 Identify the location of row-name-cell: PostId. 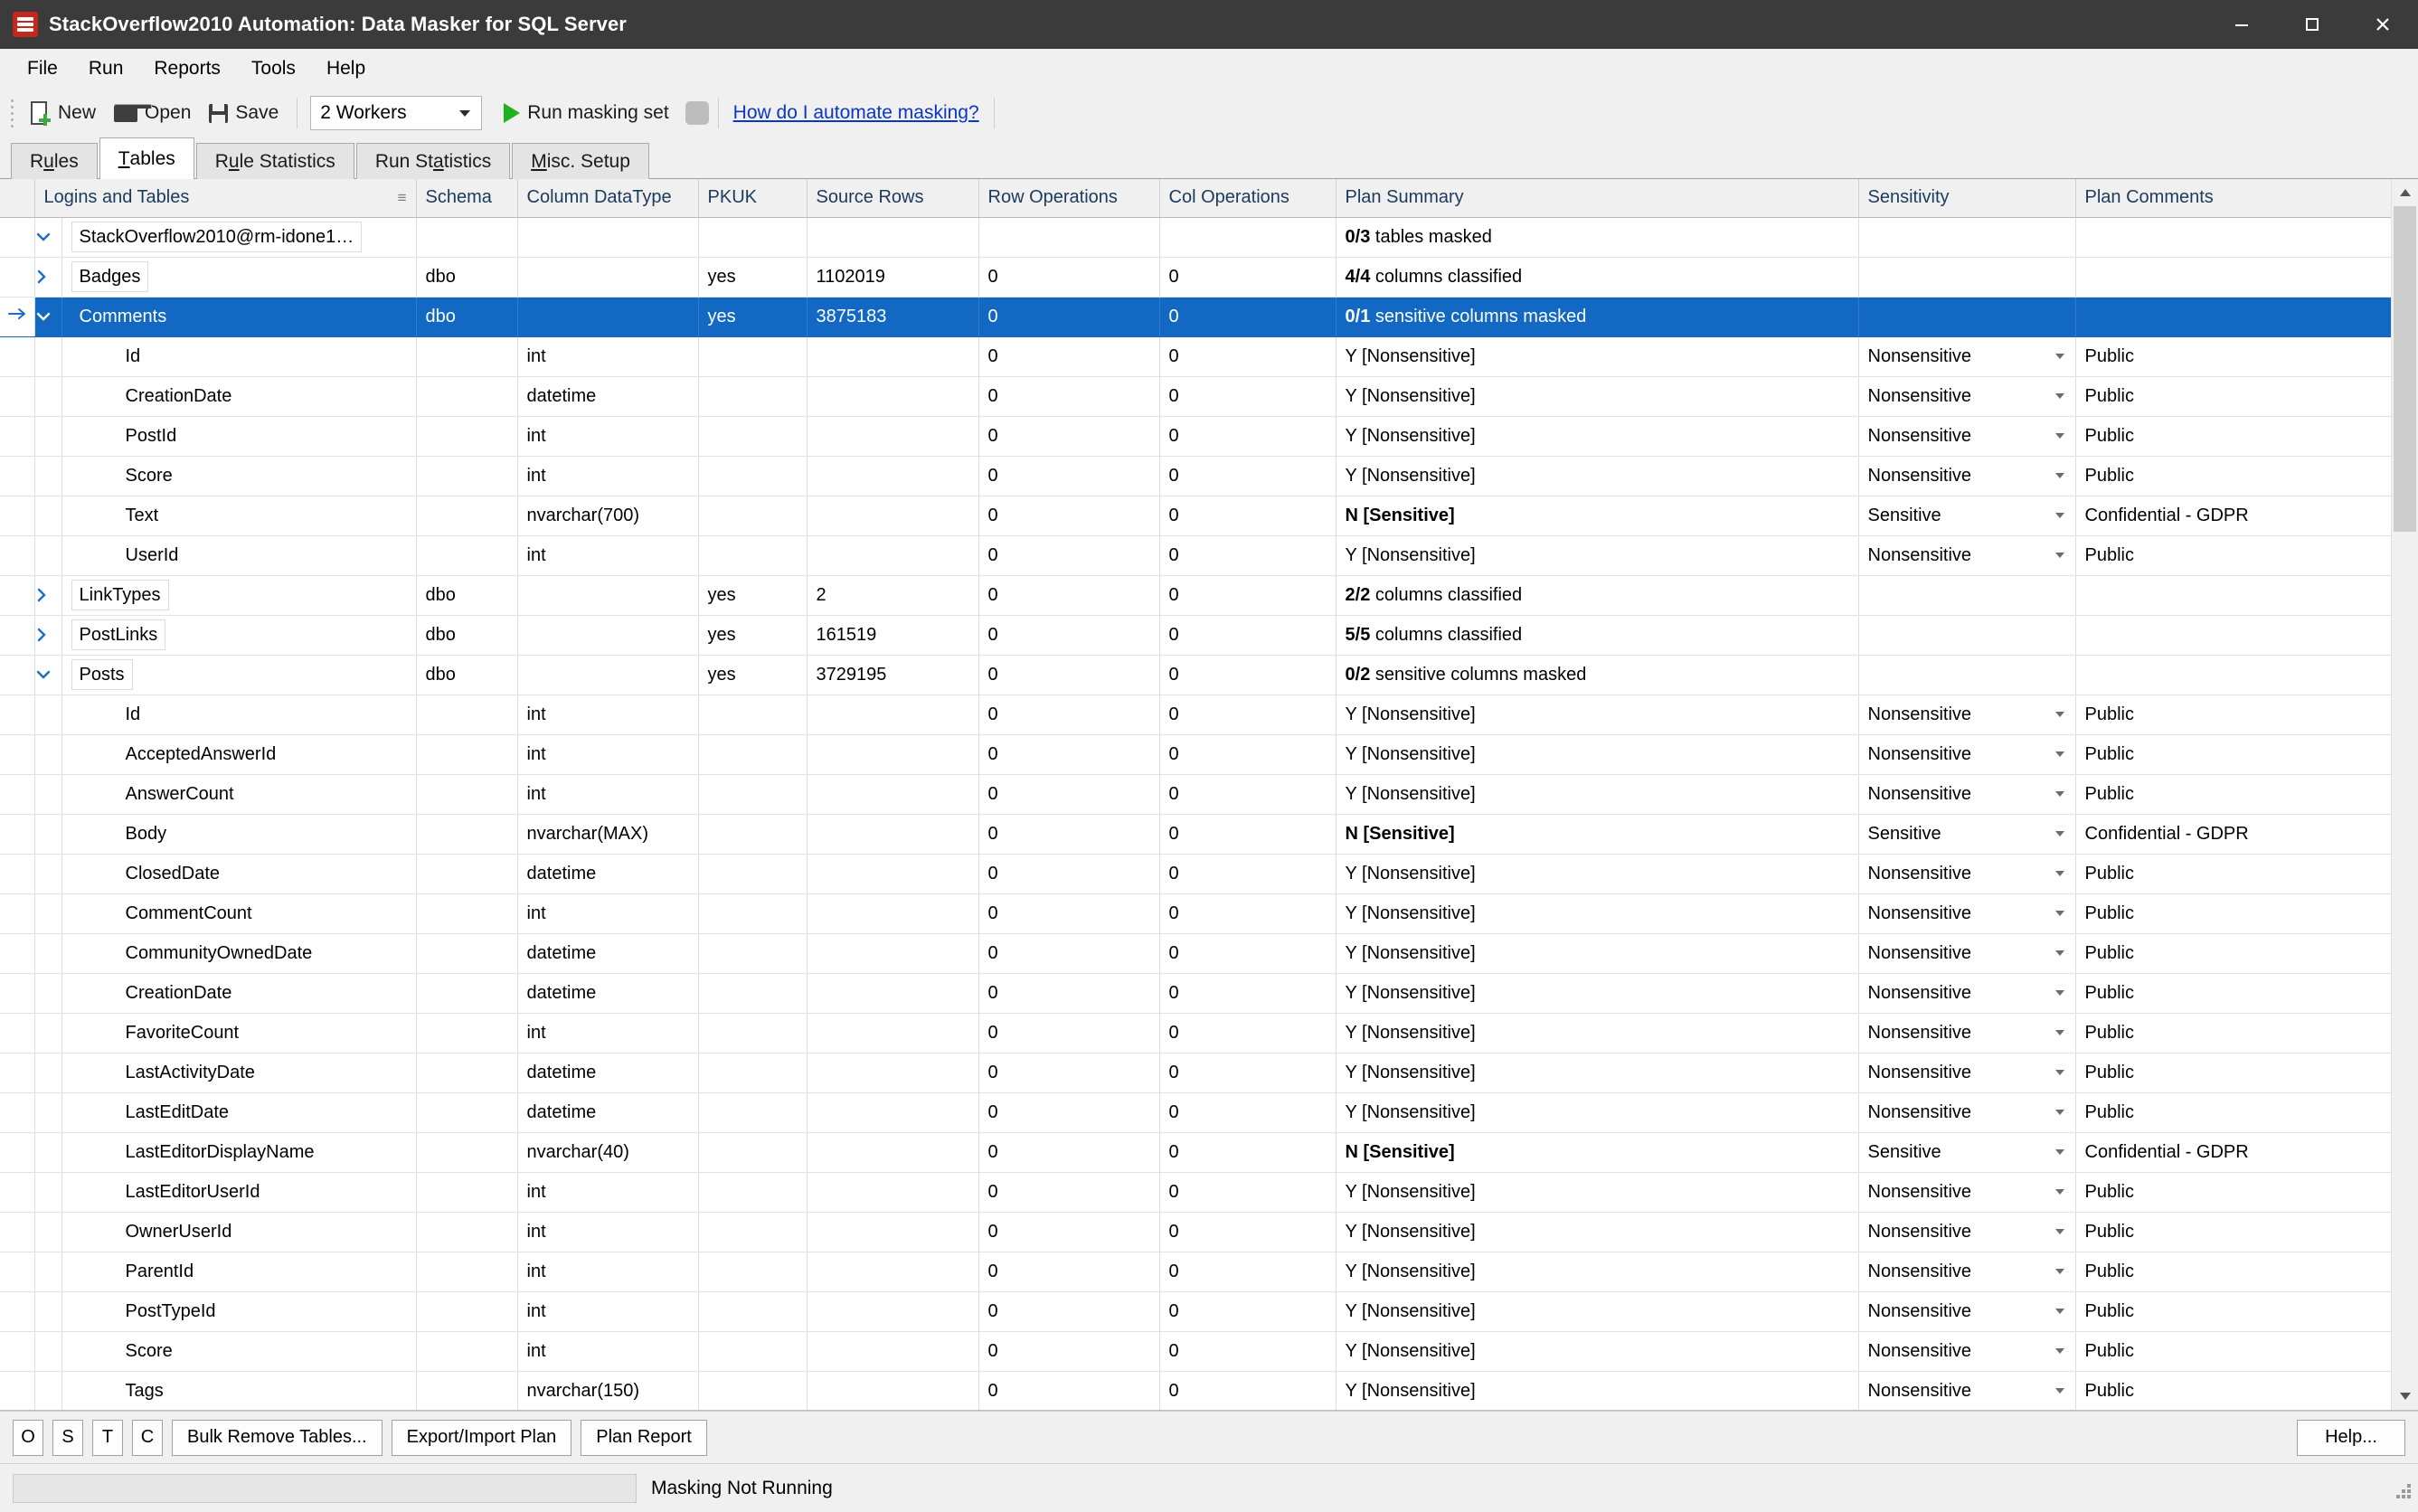
(239, 436).